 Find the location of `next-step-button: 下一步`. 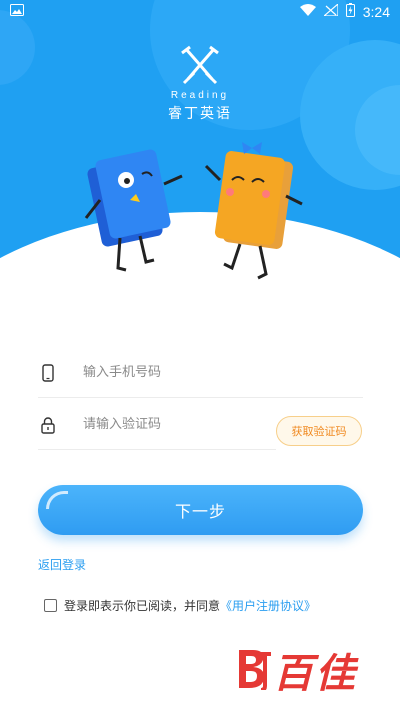

next-step-button: 下一步 is located at coordinates (200, 510).